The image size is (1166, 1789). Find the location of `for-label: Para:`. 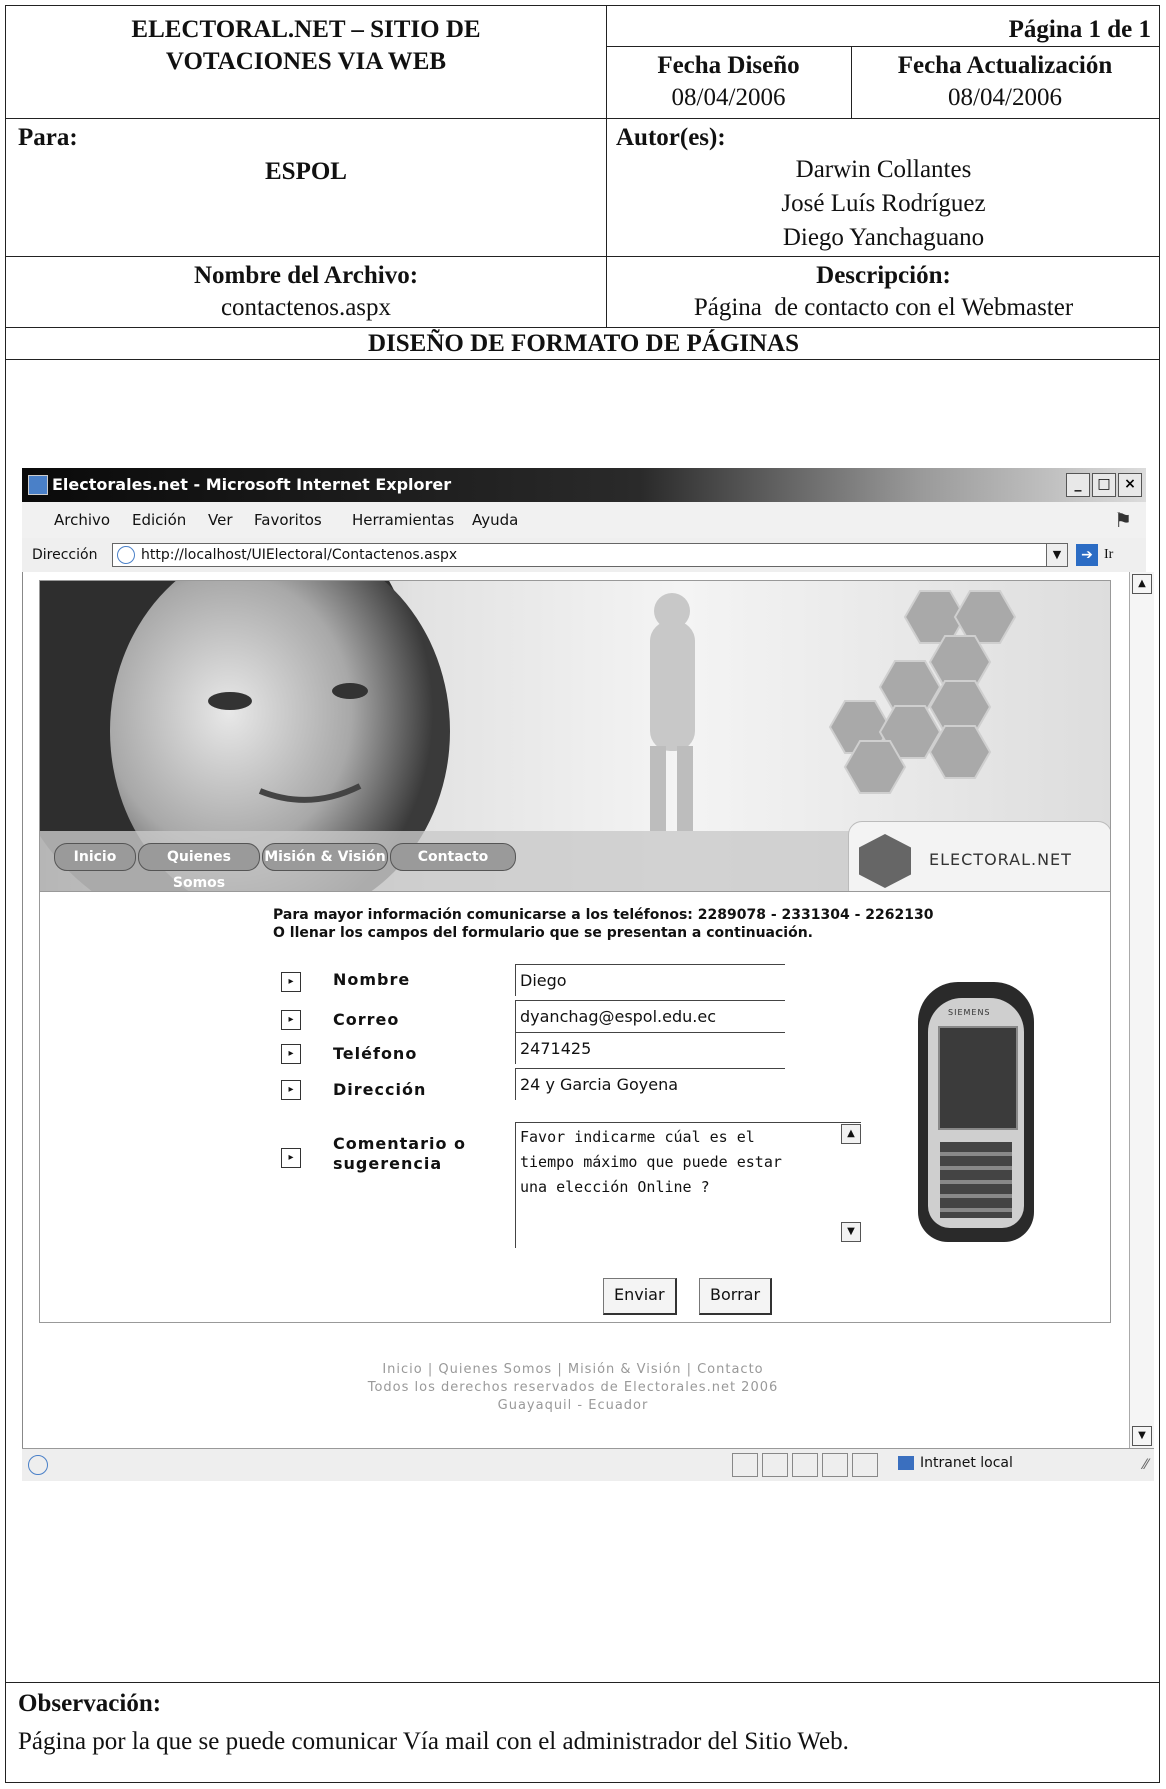

for-label: Para: is located at coordinates (48, 137).